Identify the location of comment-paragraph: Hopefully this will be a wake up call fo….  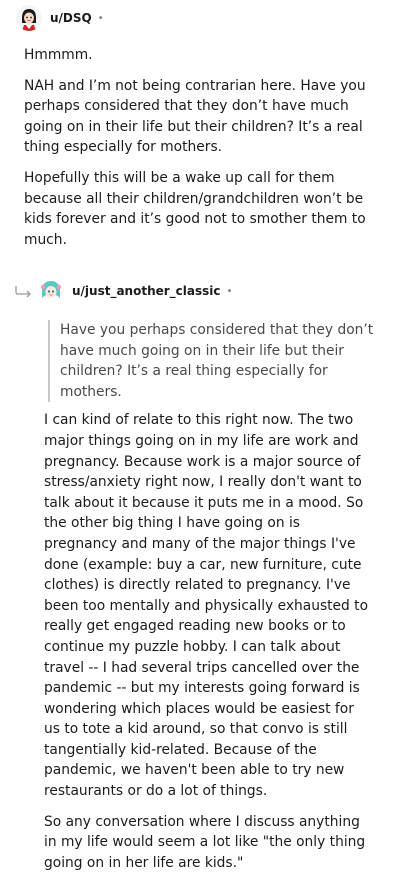
(195, 208).